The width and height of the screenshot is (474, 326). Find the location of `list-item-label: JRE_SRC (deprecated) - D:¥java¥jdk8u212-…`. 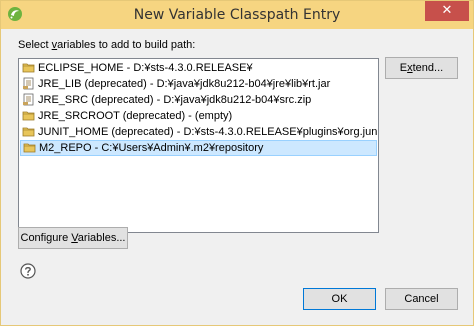

list-item-label: JRE_SRC (deprecated) - D:¥java¥jdk8u212-… is located at coordinates (175, 100).